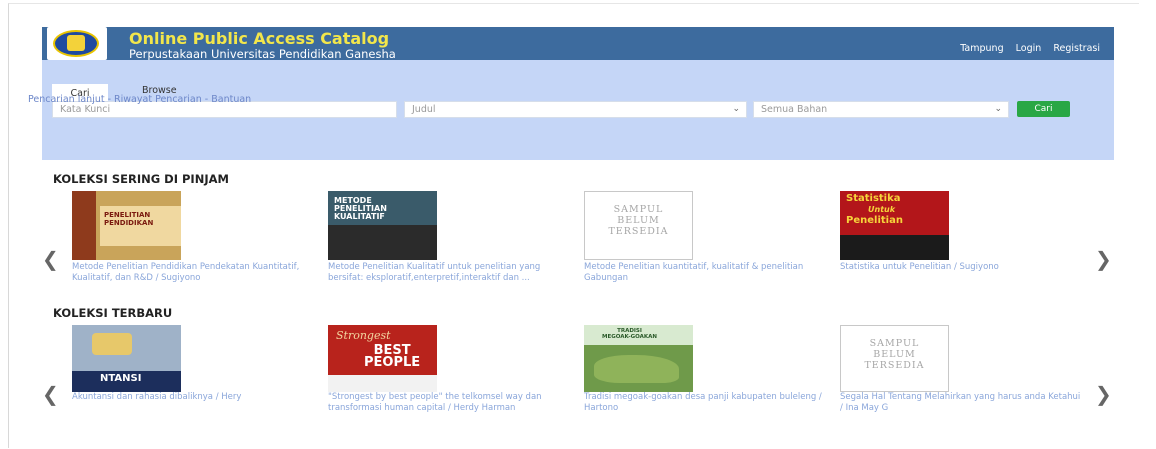  I want to click on search-history-link: Riwayat Pencarian, so click(158, 99).